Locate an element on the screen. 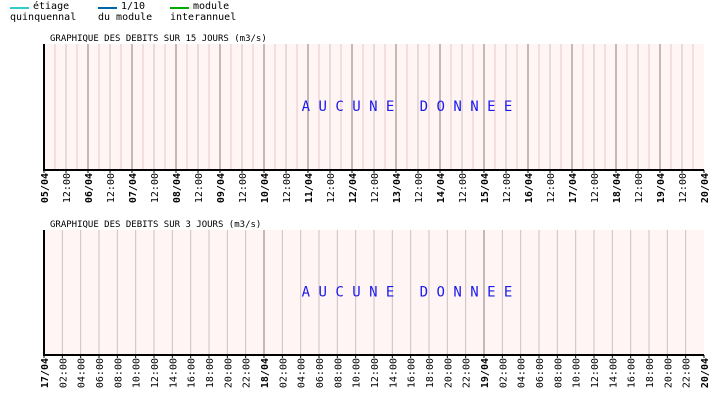 Image resolution: width=709 pixels, height=400 pixels. tick-label: 16/04 is located at coordinates (529, 188).